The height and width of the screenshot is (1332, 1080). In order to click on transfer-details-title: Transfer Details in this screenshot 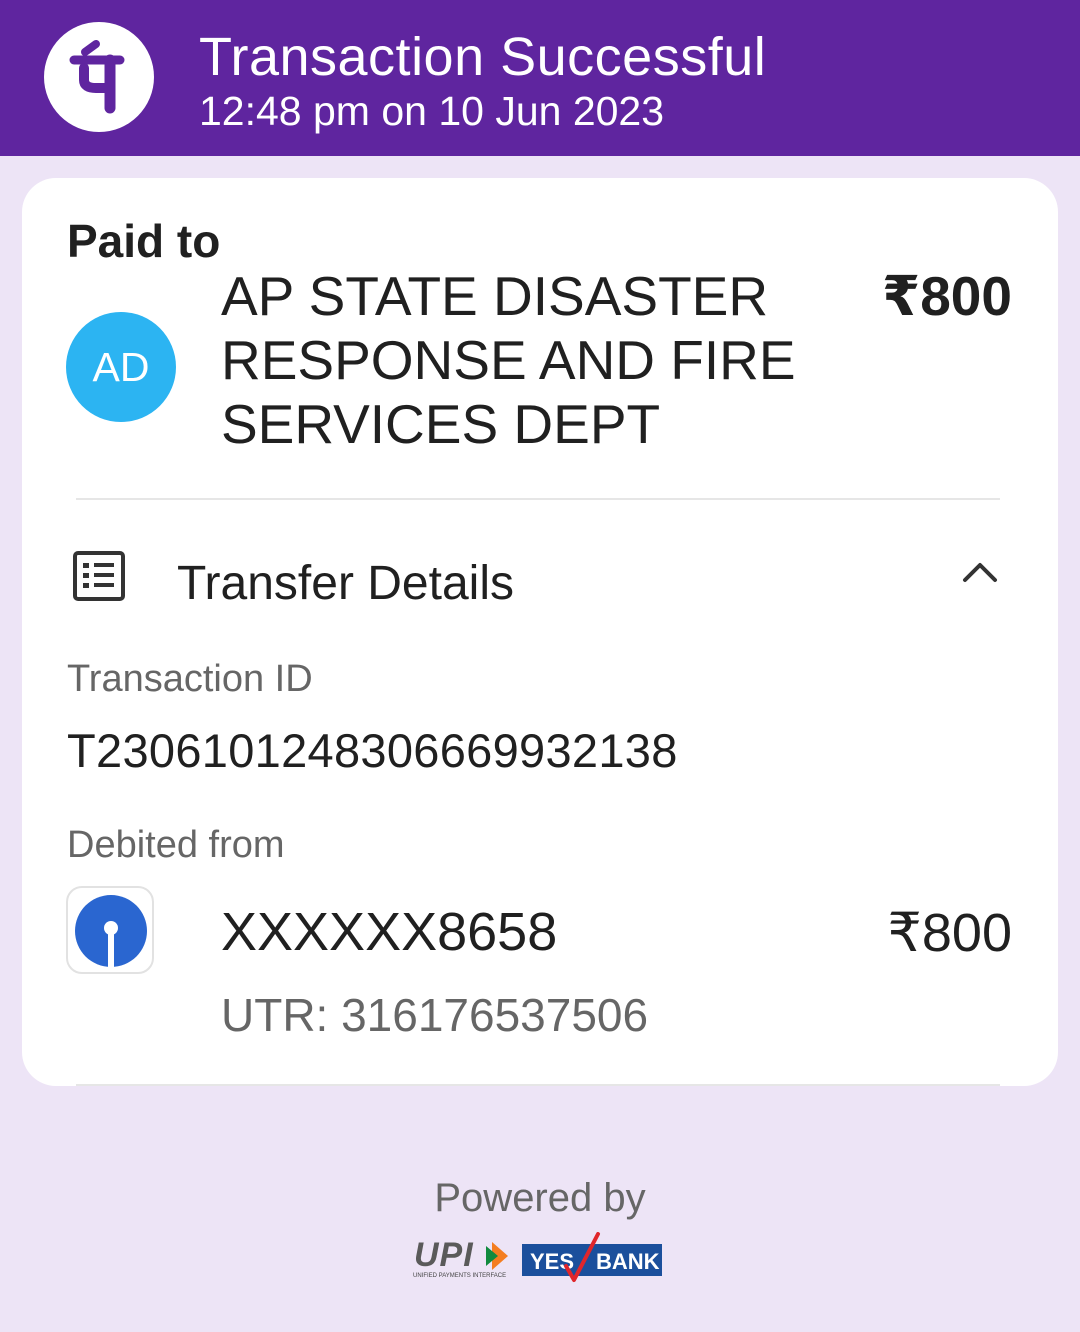, I will do `click(345, 583)`.